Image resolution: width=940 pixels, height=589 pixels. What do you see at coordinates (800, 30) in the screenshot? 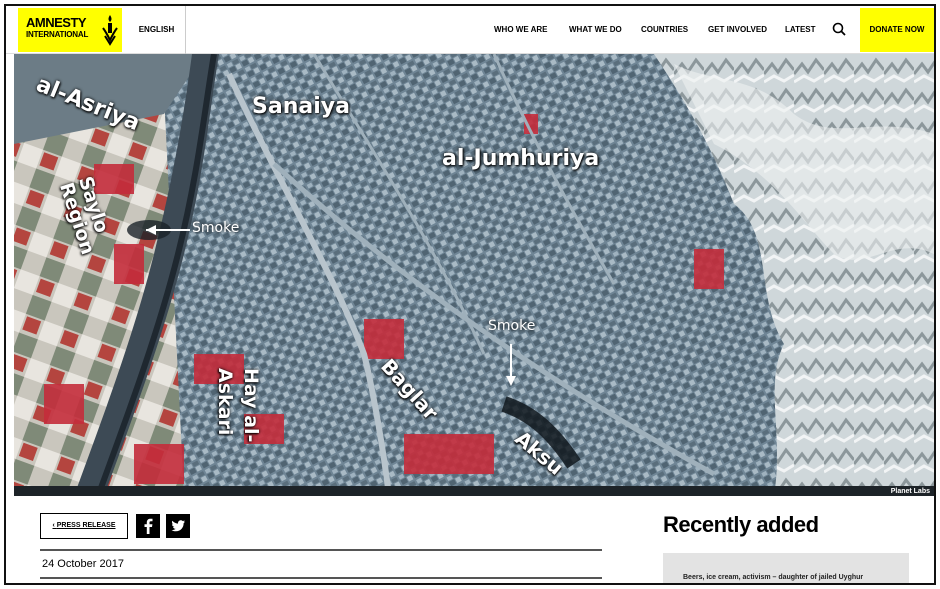
I see `nav-latest: LATEST` at bounding box center [800, 30].